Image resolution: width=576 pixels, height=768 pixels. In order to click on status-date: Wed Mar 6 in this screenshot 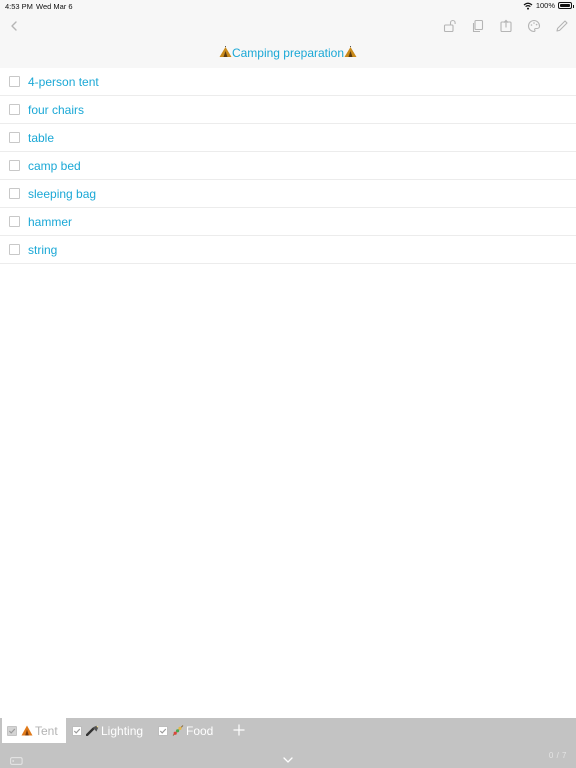, I will do `click(54, 6)`.